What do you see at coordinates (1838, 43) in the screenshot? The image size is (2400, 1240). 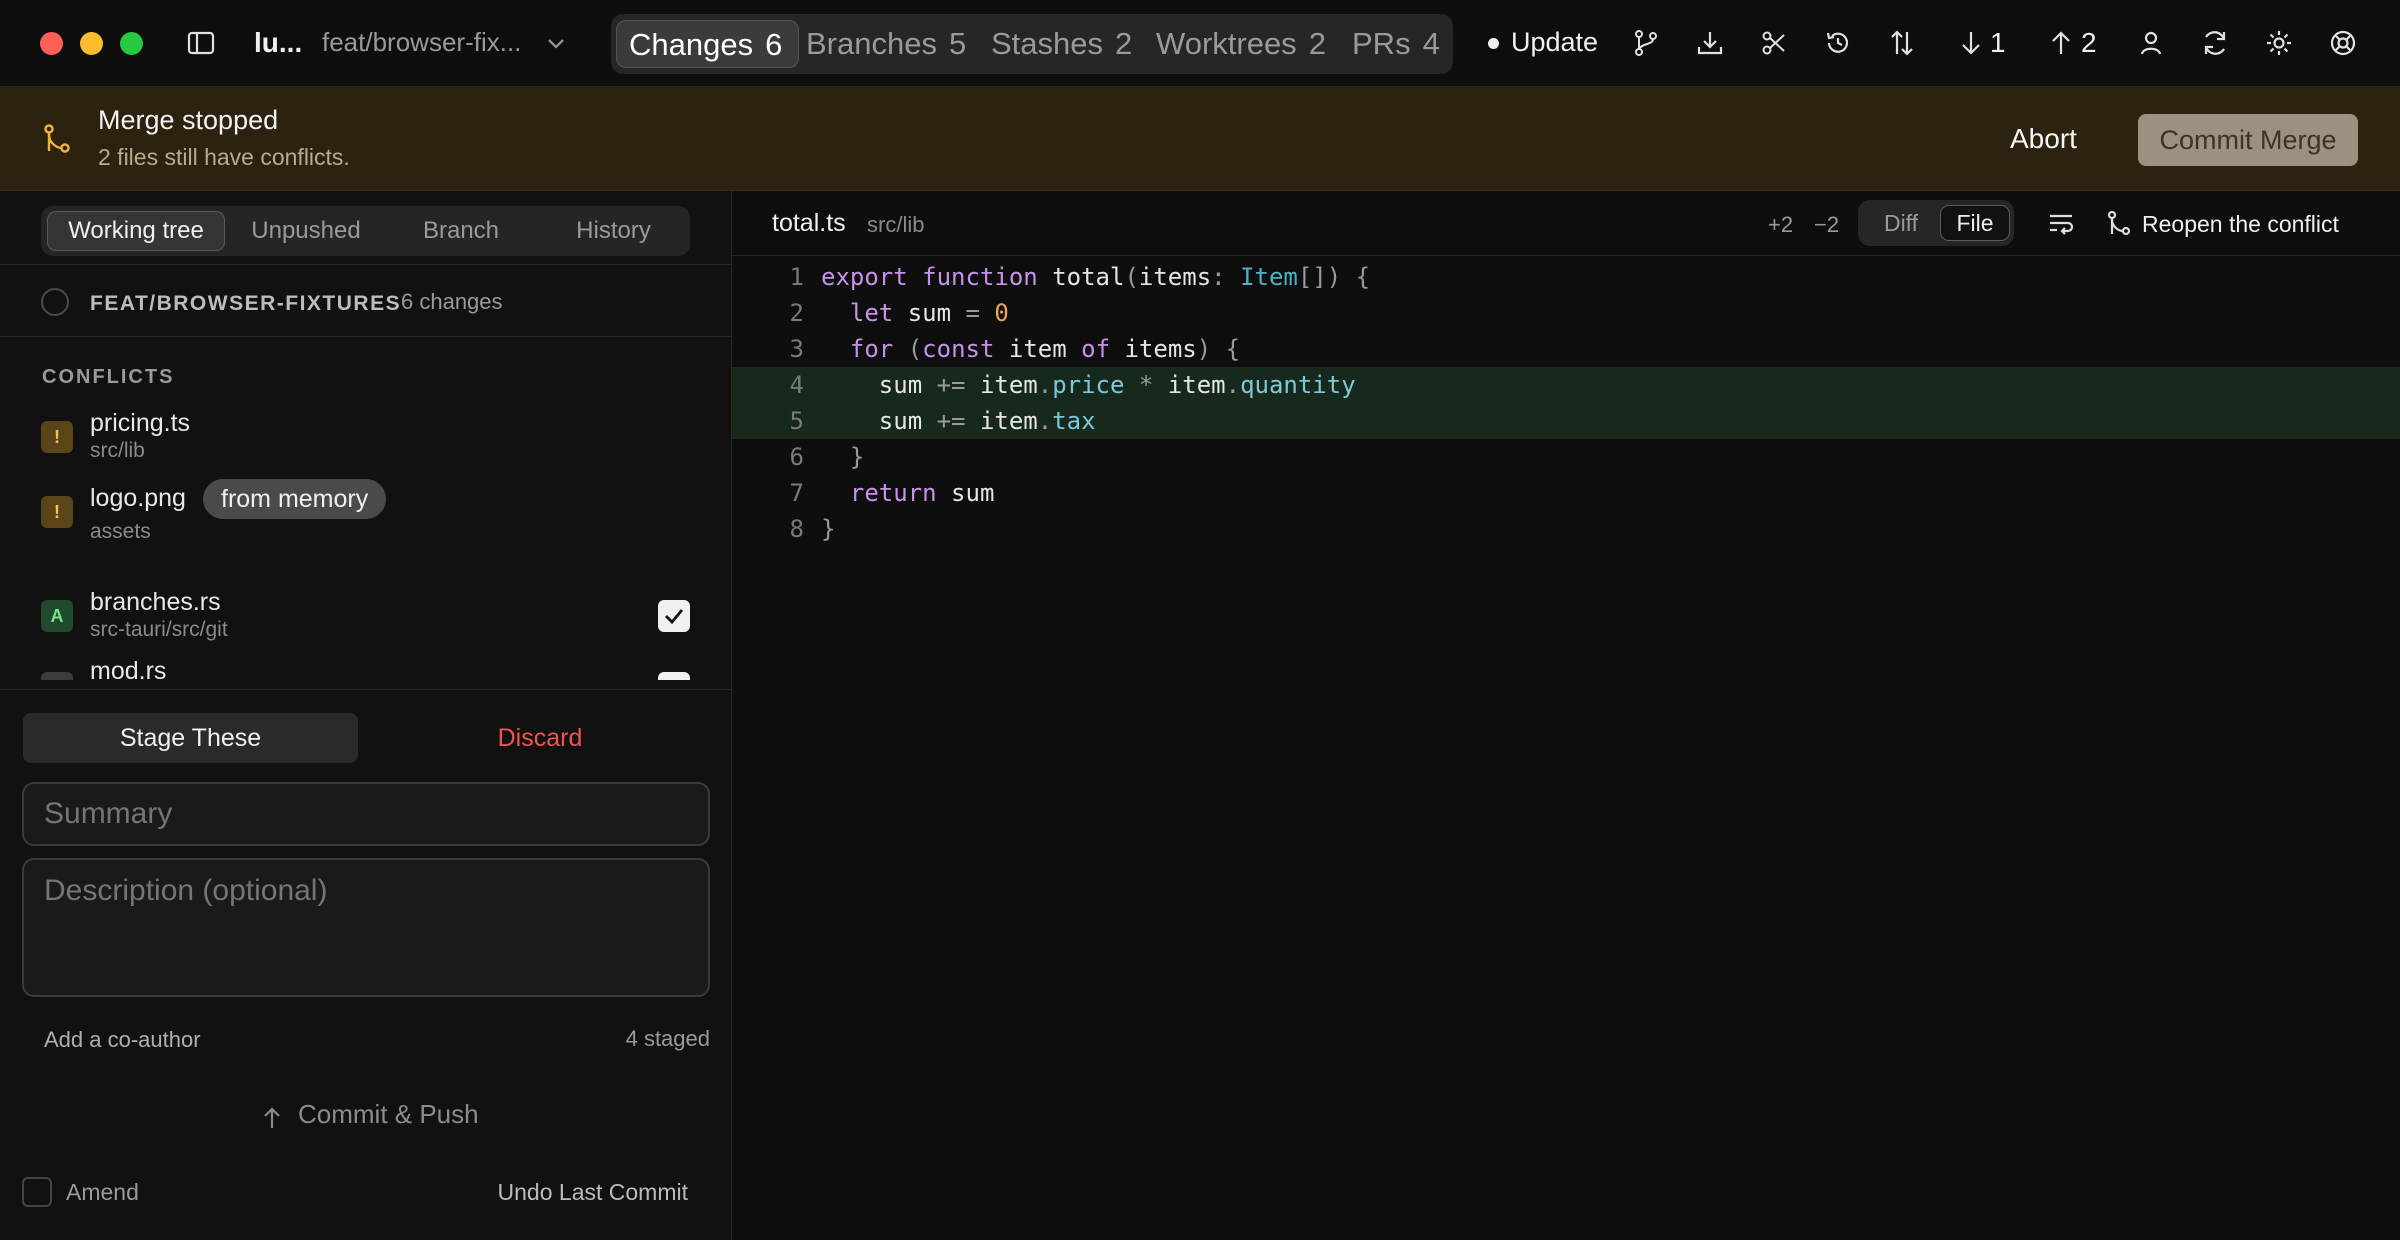 I see `history-icon` at bounding box center [1838, 43].